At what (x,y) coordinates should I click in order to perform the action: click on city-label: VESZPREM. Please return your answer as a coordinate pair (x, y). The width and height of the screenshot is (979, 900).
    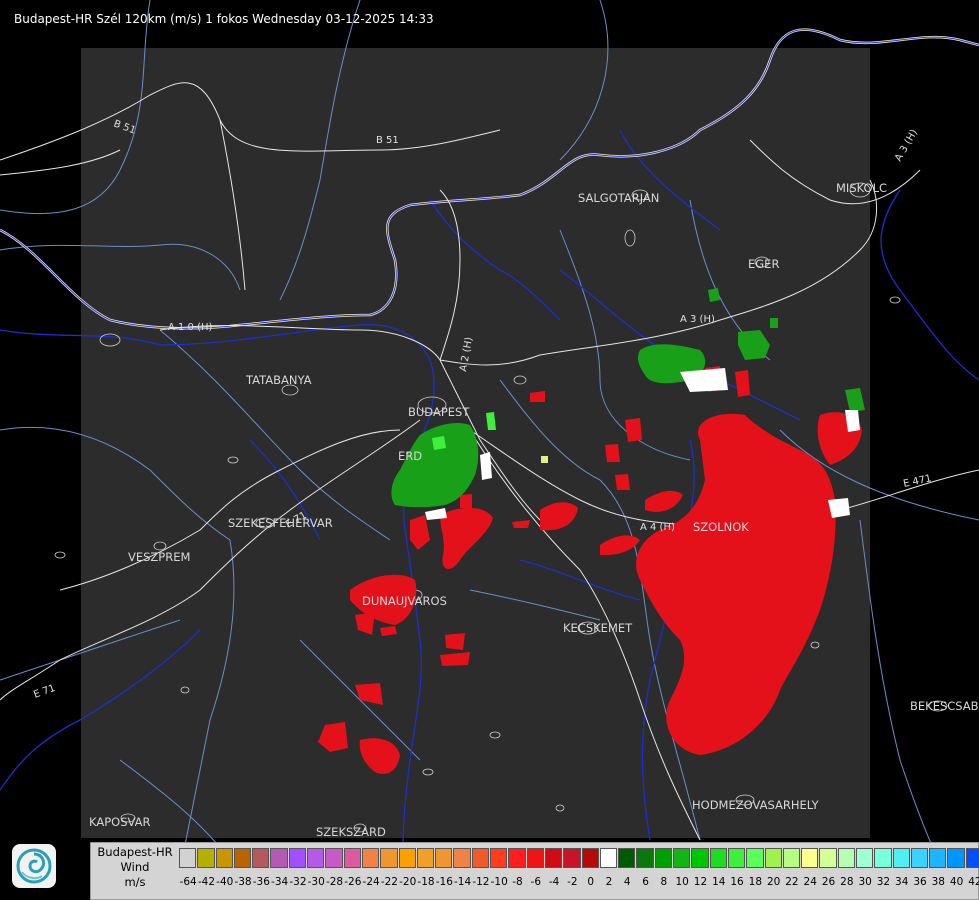
    Looking at the image, I should click on (159, 557).